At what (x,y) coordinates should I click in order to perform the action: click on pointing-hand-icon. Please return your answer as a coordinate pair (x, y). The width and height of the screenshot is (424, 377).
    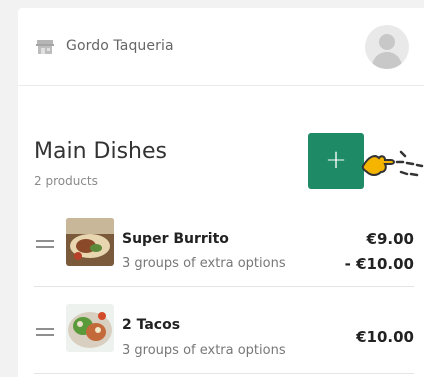
    Looking at the image, I should click on (392, 163).